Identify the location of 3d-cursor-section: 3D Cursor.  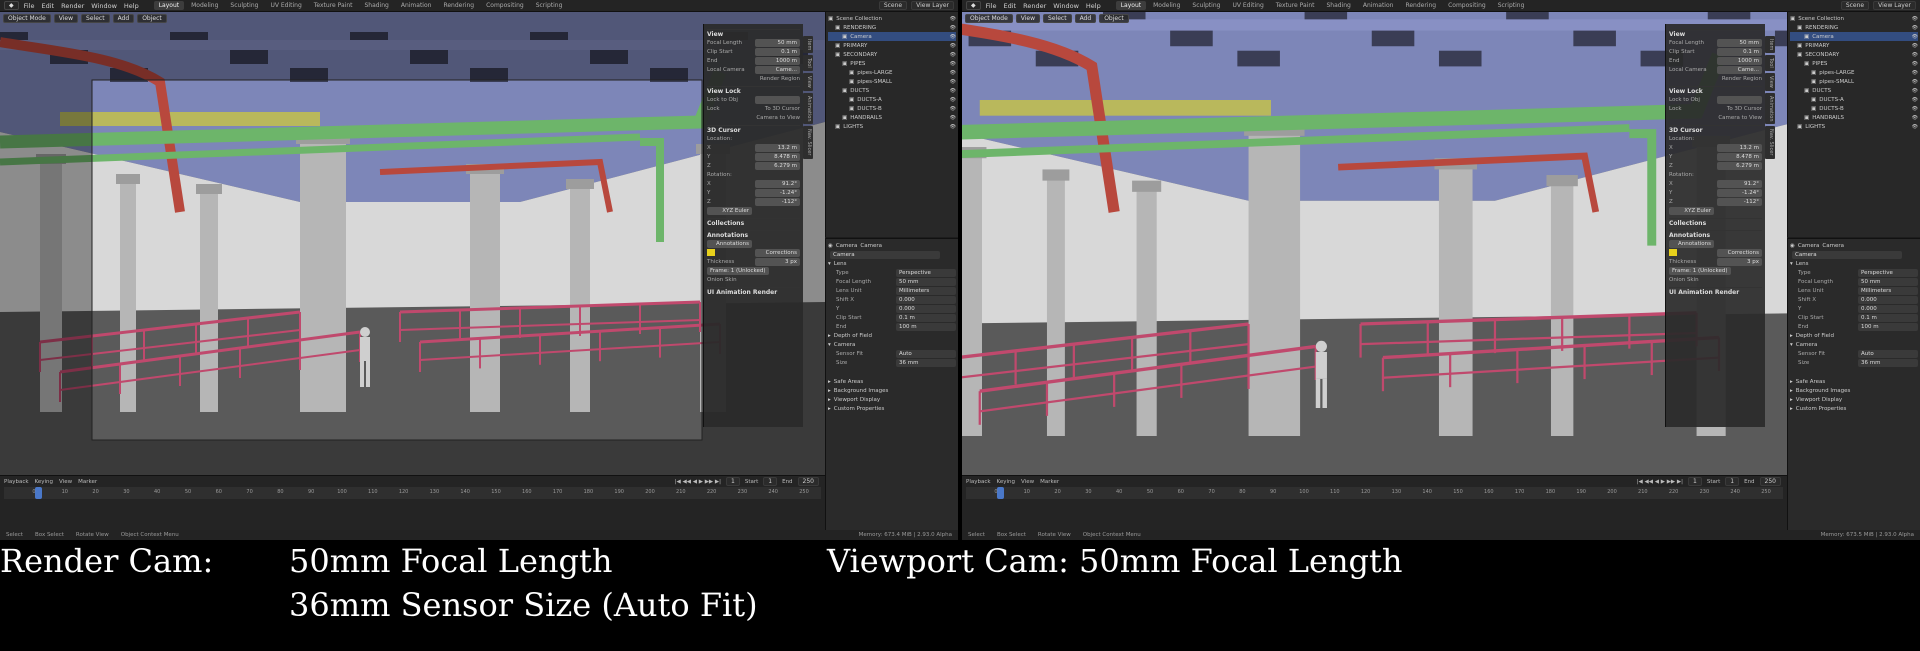
(753, 129).